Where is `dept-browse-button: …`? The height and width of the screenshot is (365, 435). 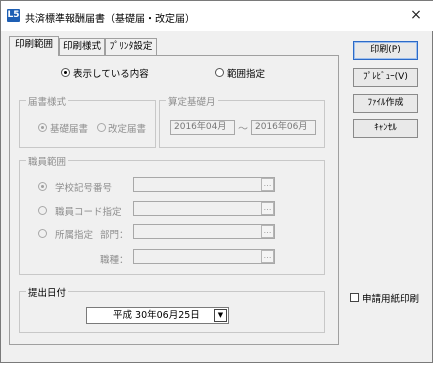
dept-browse-button: … is located at coordinates (267, 231).